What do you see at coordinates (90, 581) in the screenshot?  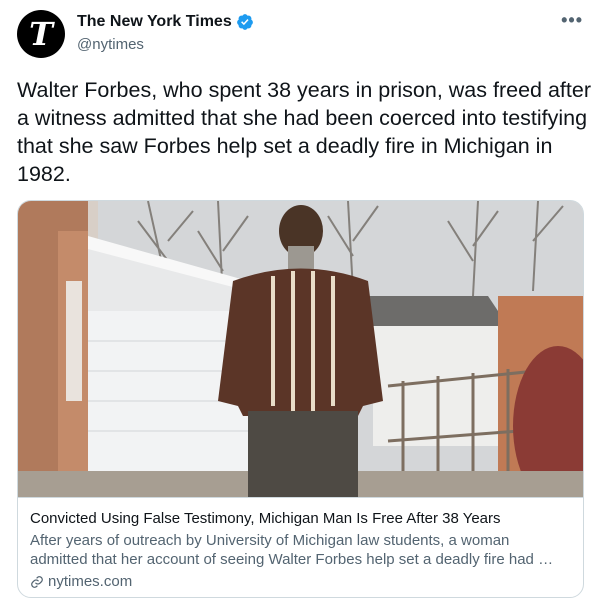 I see `card-domain-text: nytimes.com` at bounding box center [90, 581].